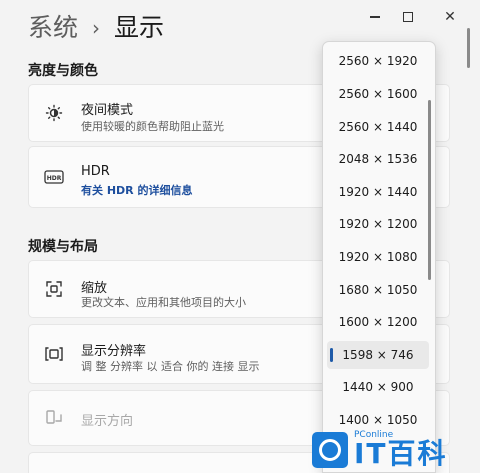 The height and width of the screenshot is (473, 480). I want to click on orientation-icon, so click(54, 418).